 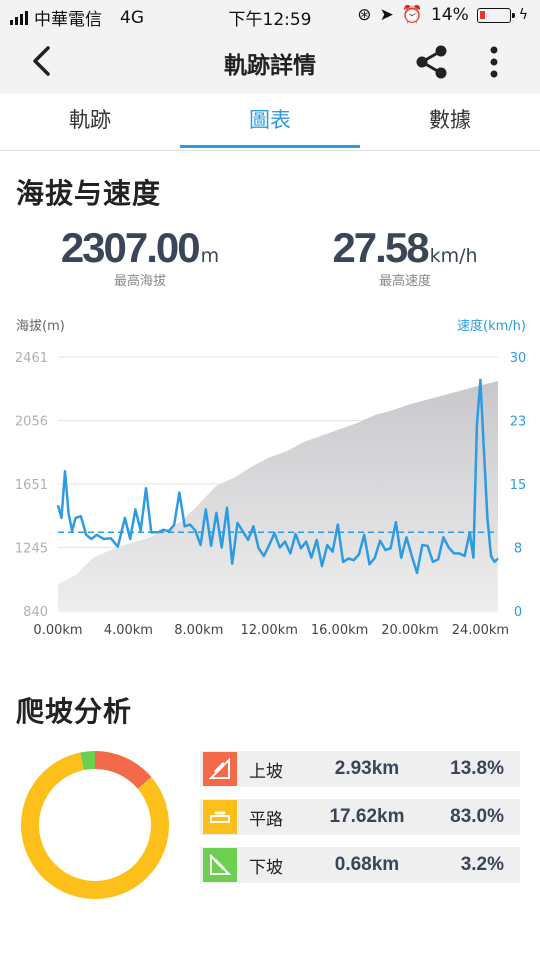 I want to click on legend-distance: 2.93km, so click(x=367, y=768).